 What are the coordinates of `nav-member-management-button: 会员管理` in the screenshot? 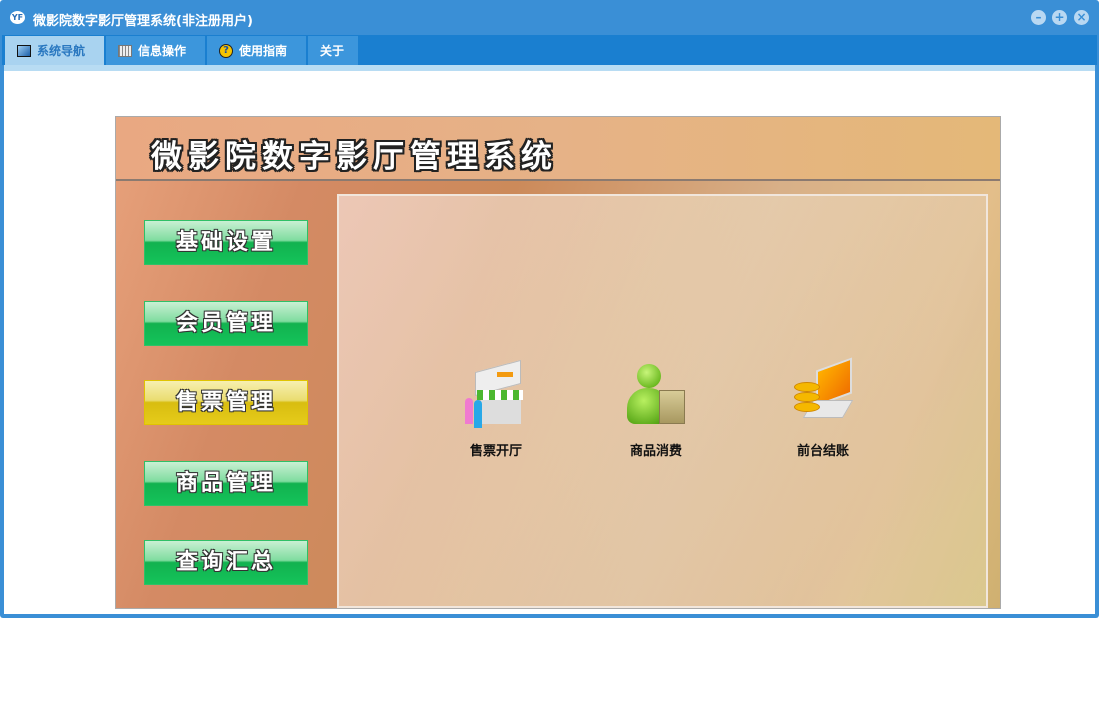 It's located at (226, 323).